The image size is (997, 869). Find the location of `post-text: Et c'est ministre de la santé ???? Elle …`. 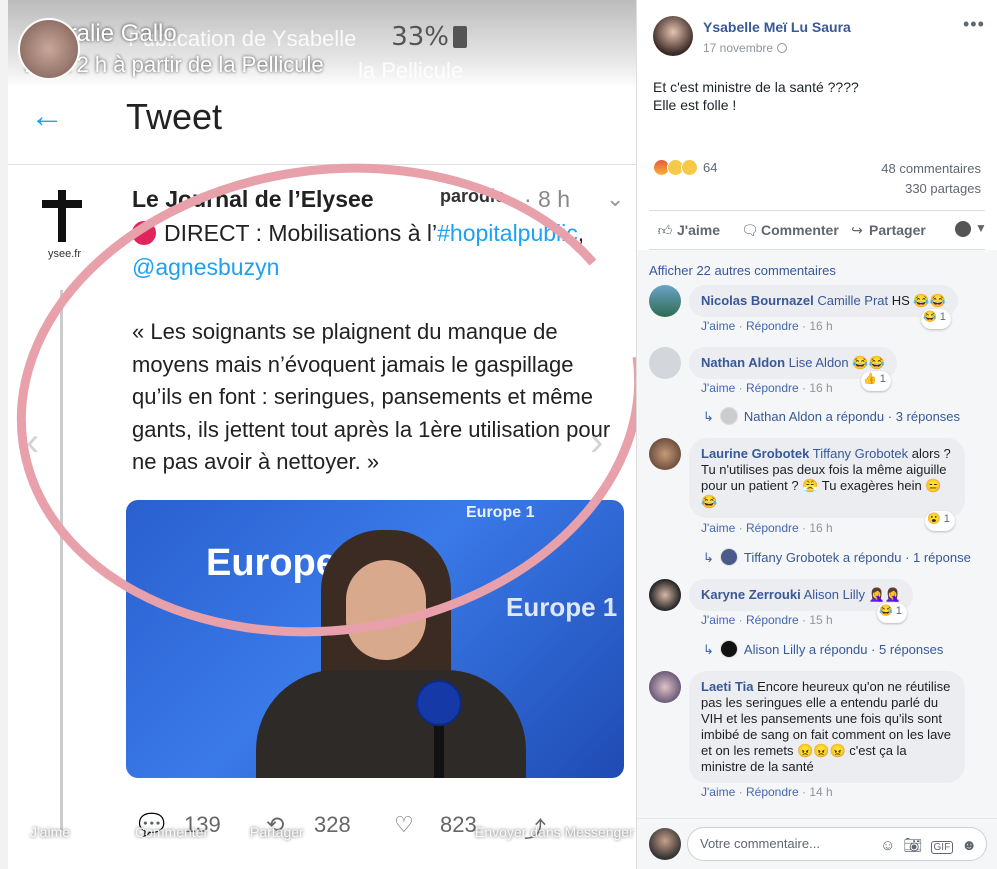

post-text: Et c'est ministre de la santé ???? Elle … is located at coordinates (756, 96).